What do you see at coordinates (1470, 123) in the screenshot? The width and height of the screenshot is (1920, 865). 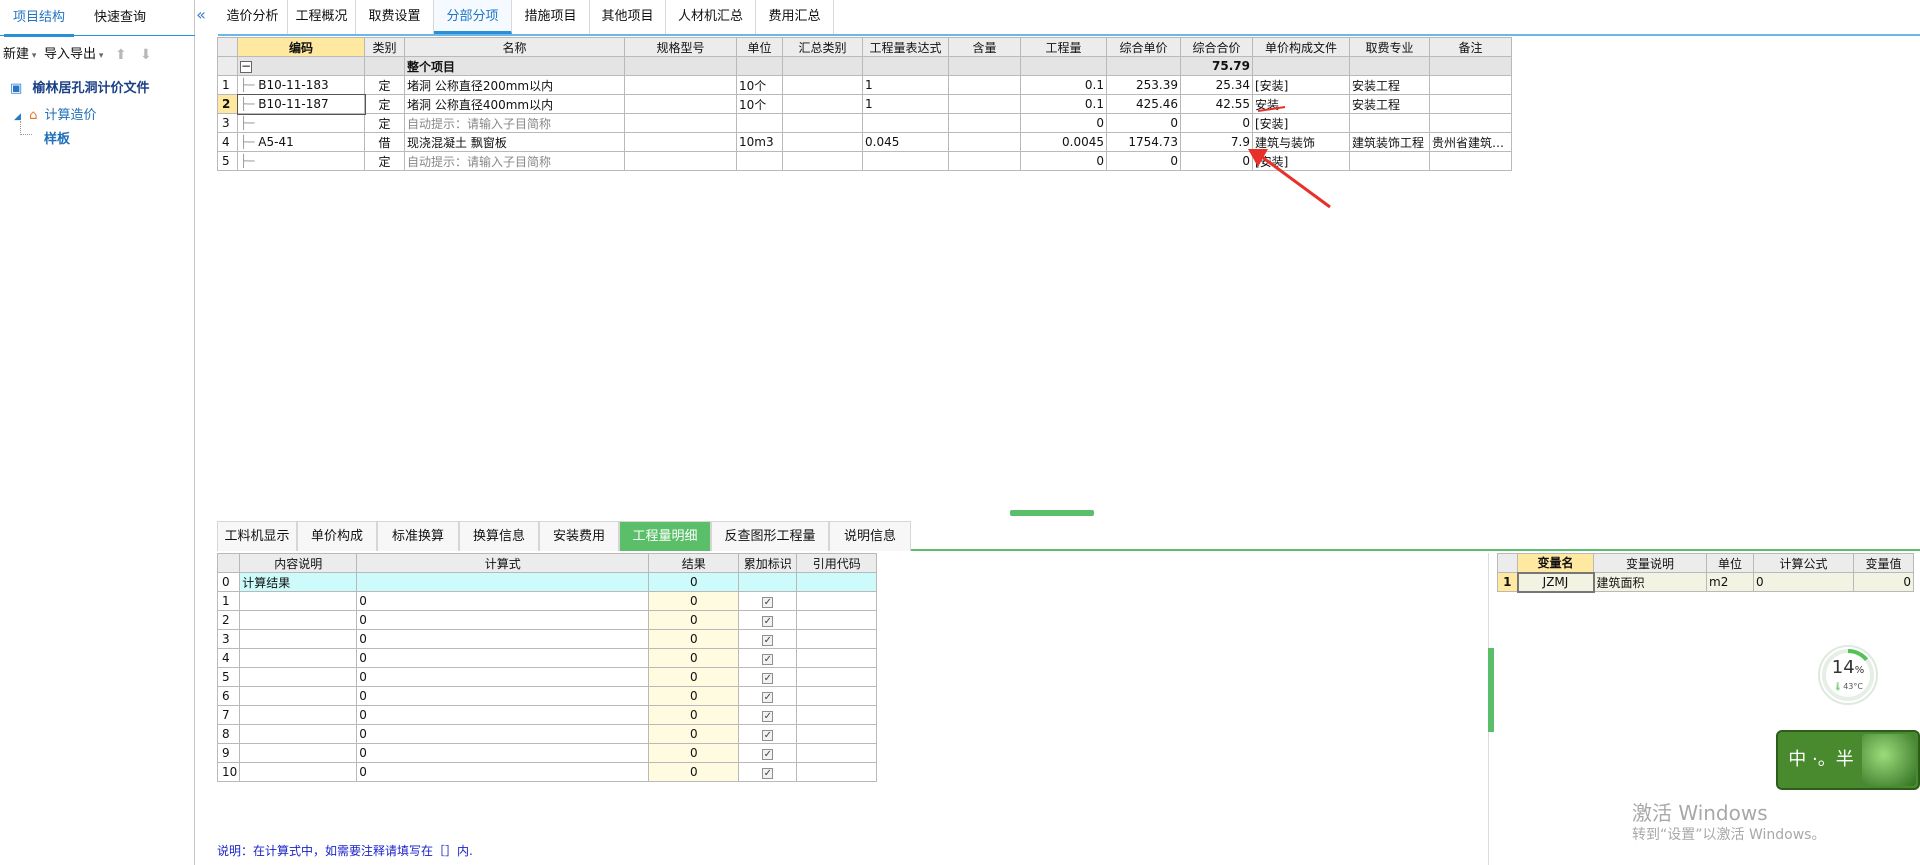 I see `remark-cell` at bounding box center [1470, 123].